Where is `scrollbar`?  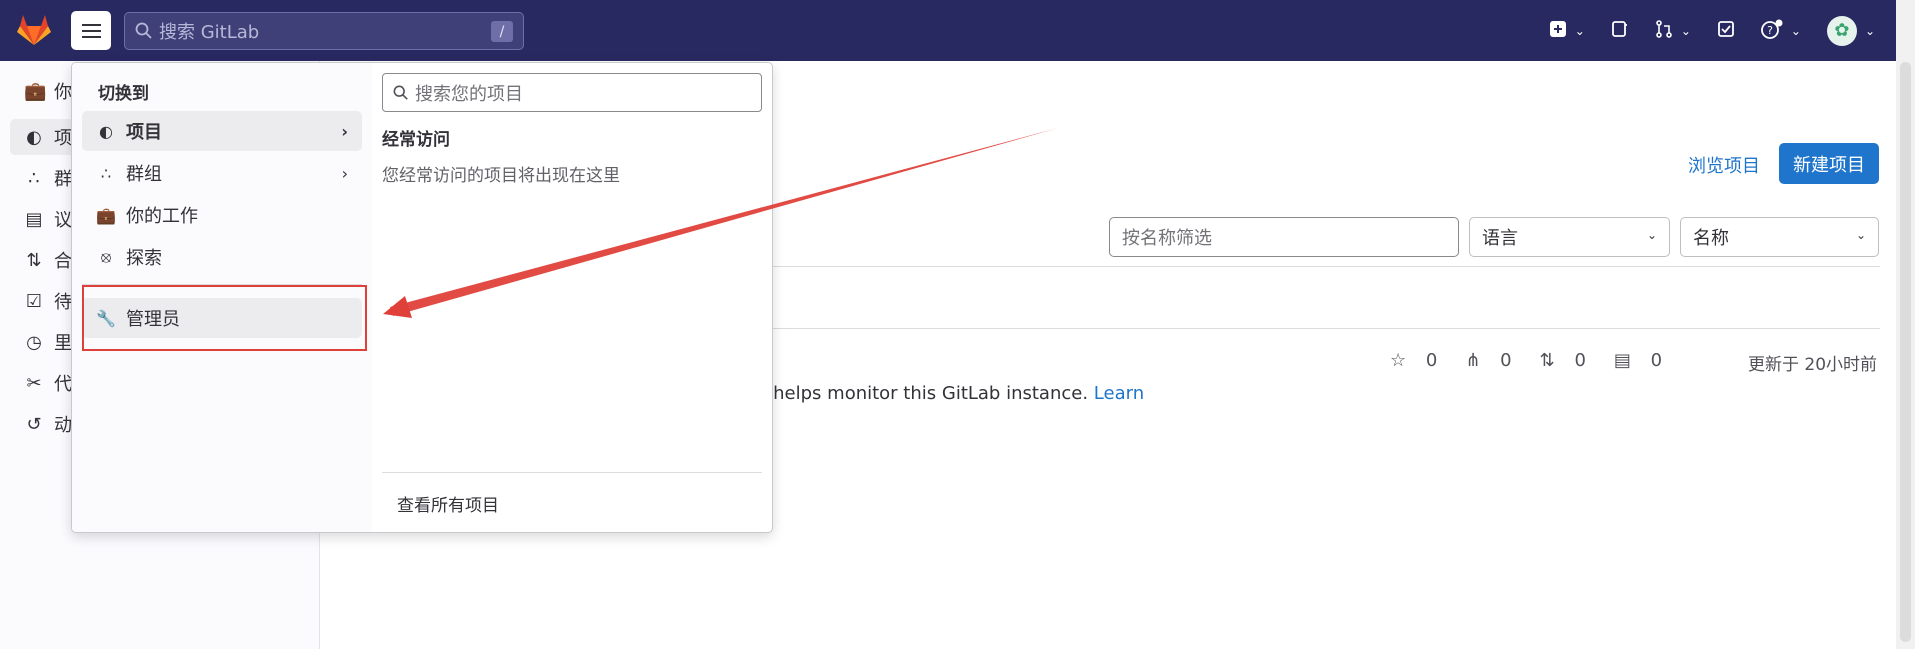 scrollbar is located at coordinates (1905, 324).